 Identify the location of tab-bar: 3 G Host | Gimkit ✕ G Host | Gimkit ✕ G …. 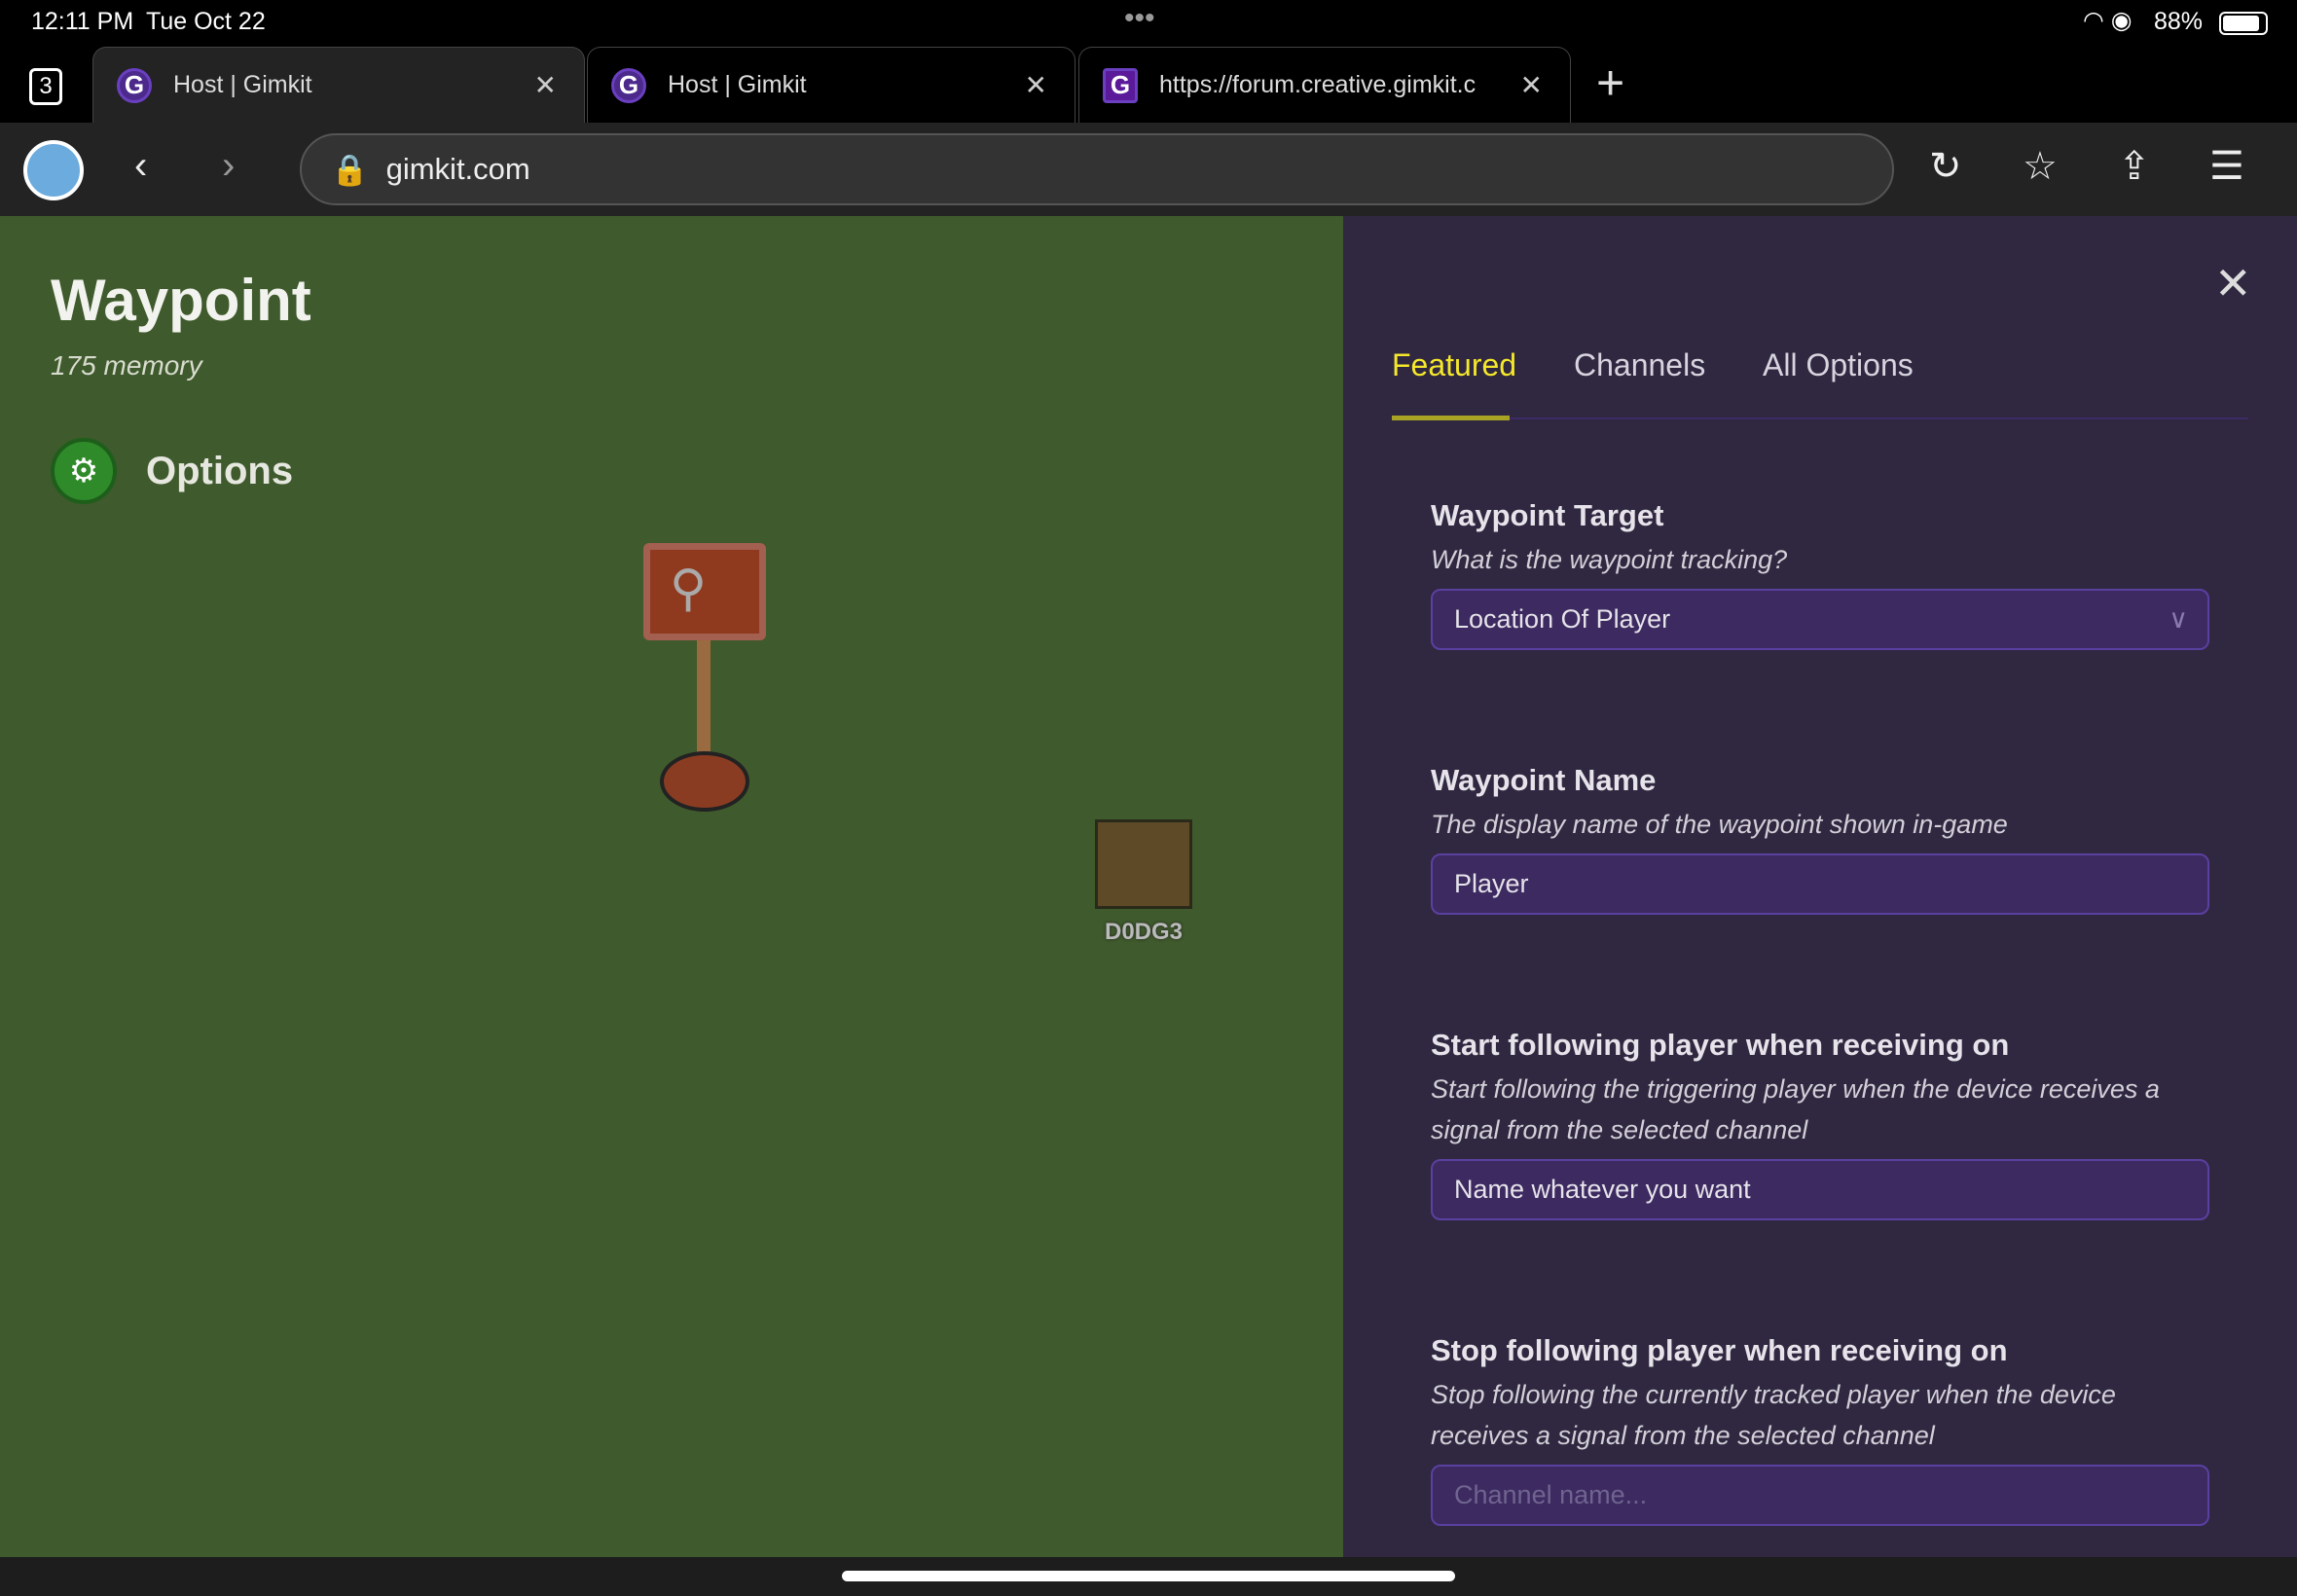
(1148, 84).